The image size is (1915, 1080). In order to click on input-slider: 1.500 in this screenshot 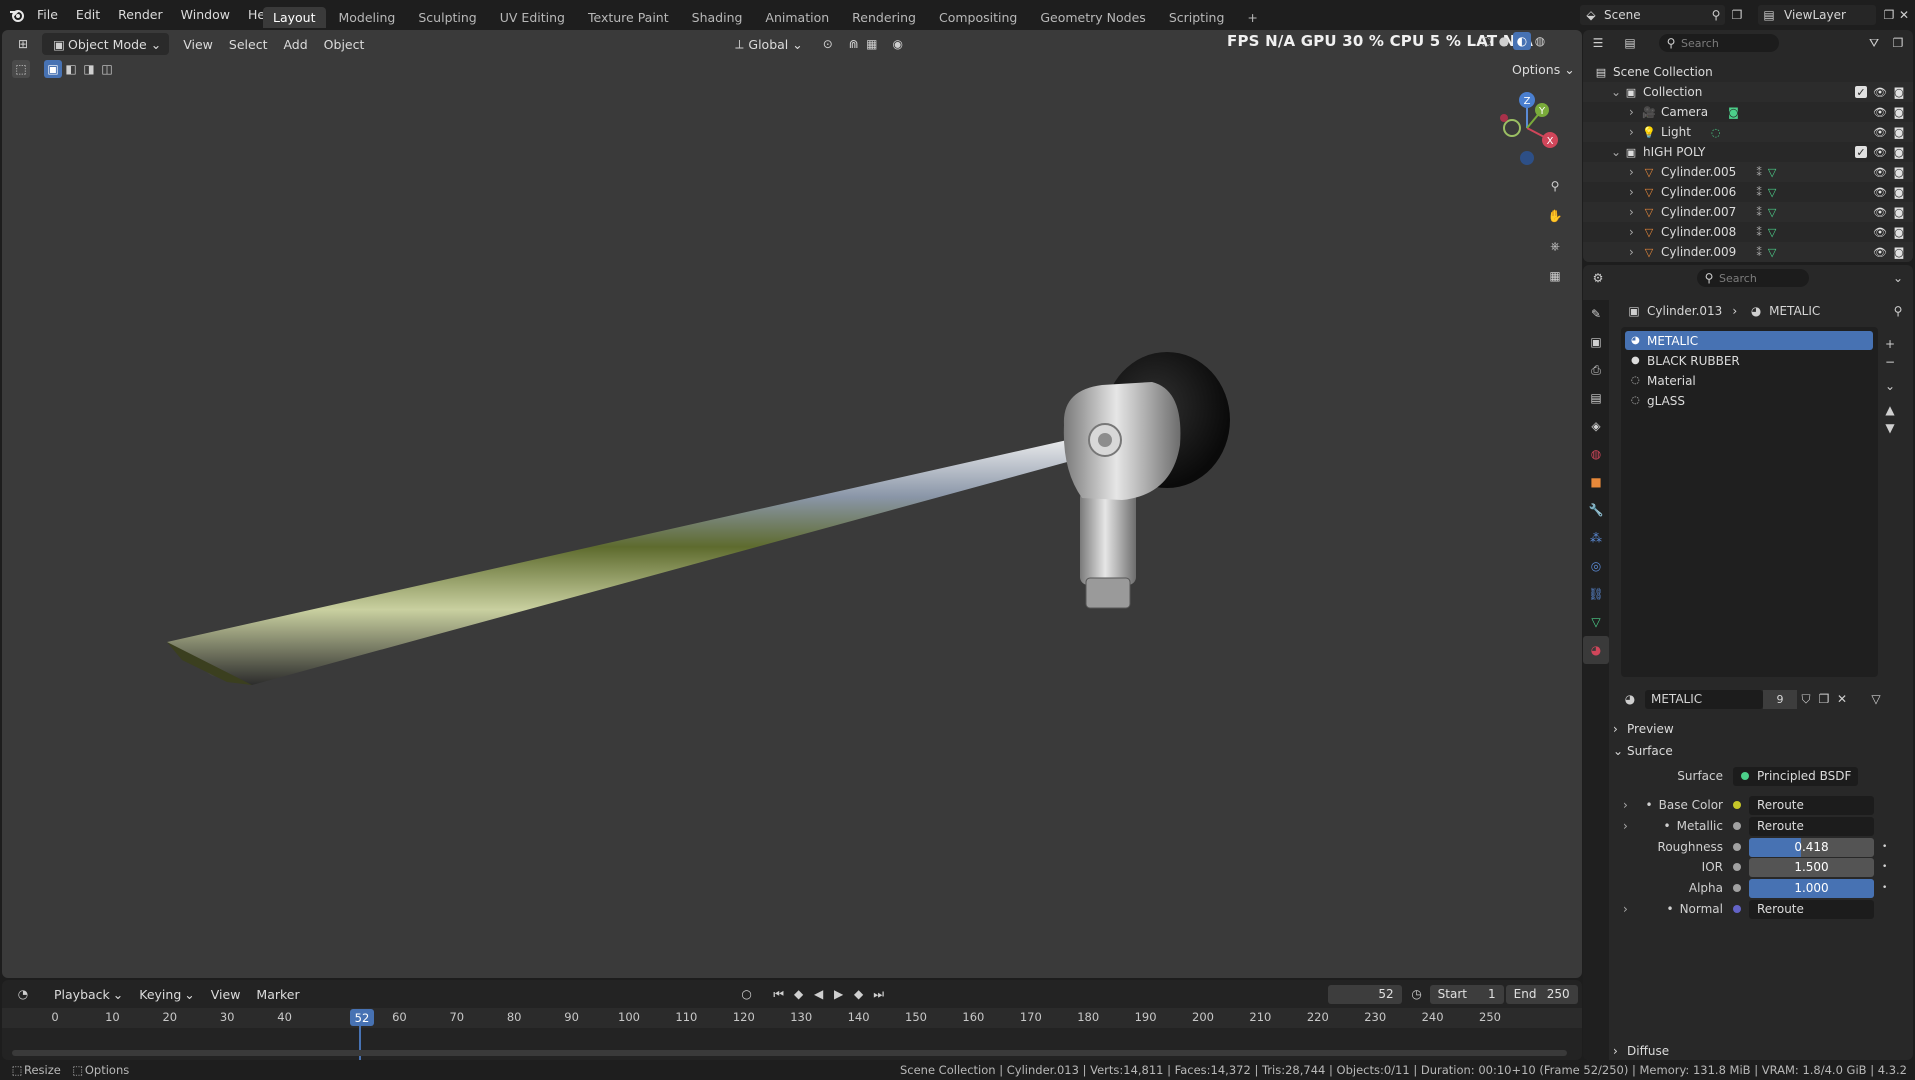, I will do `click(1811, 867)`.